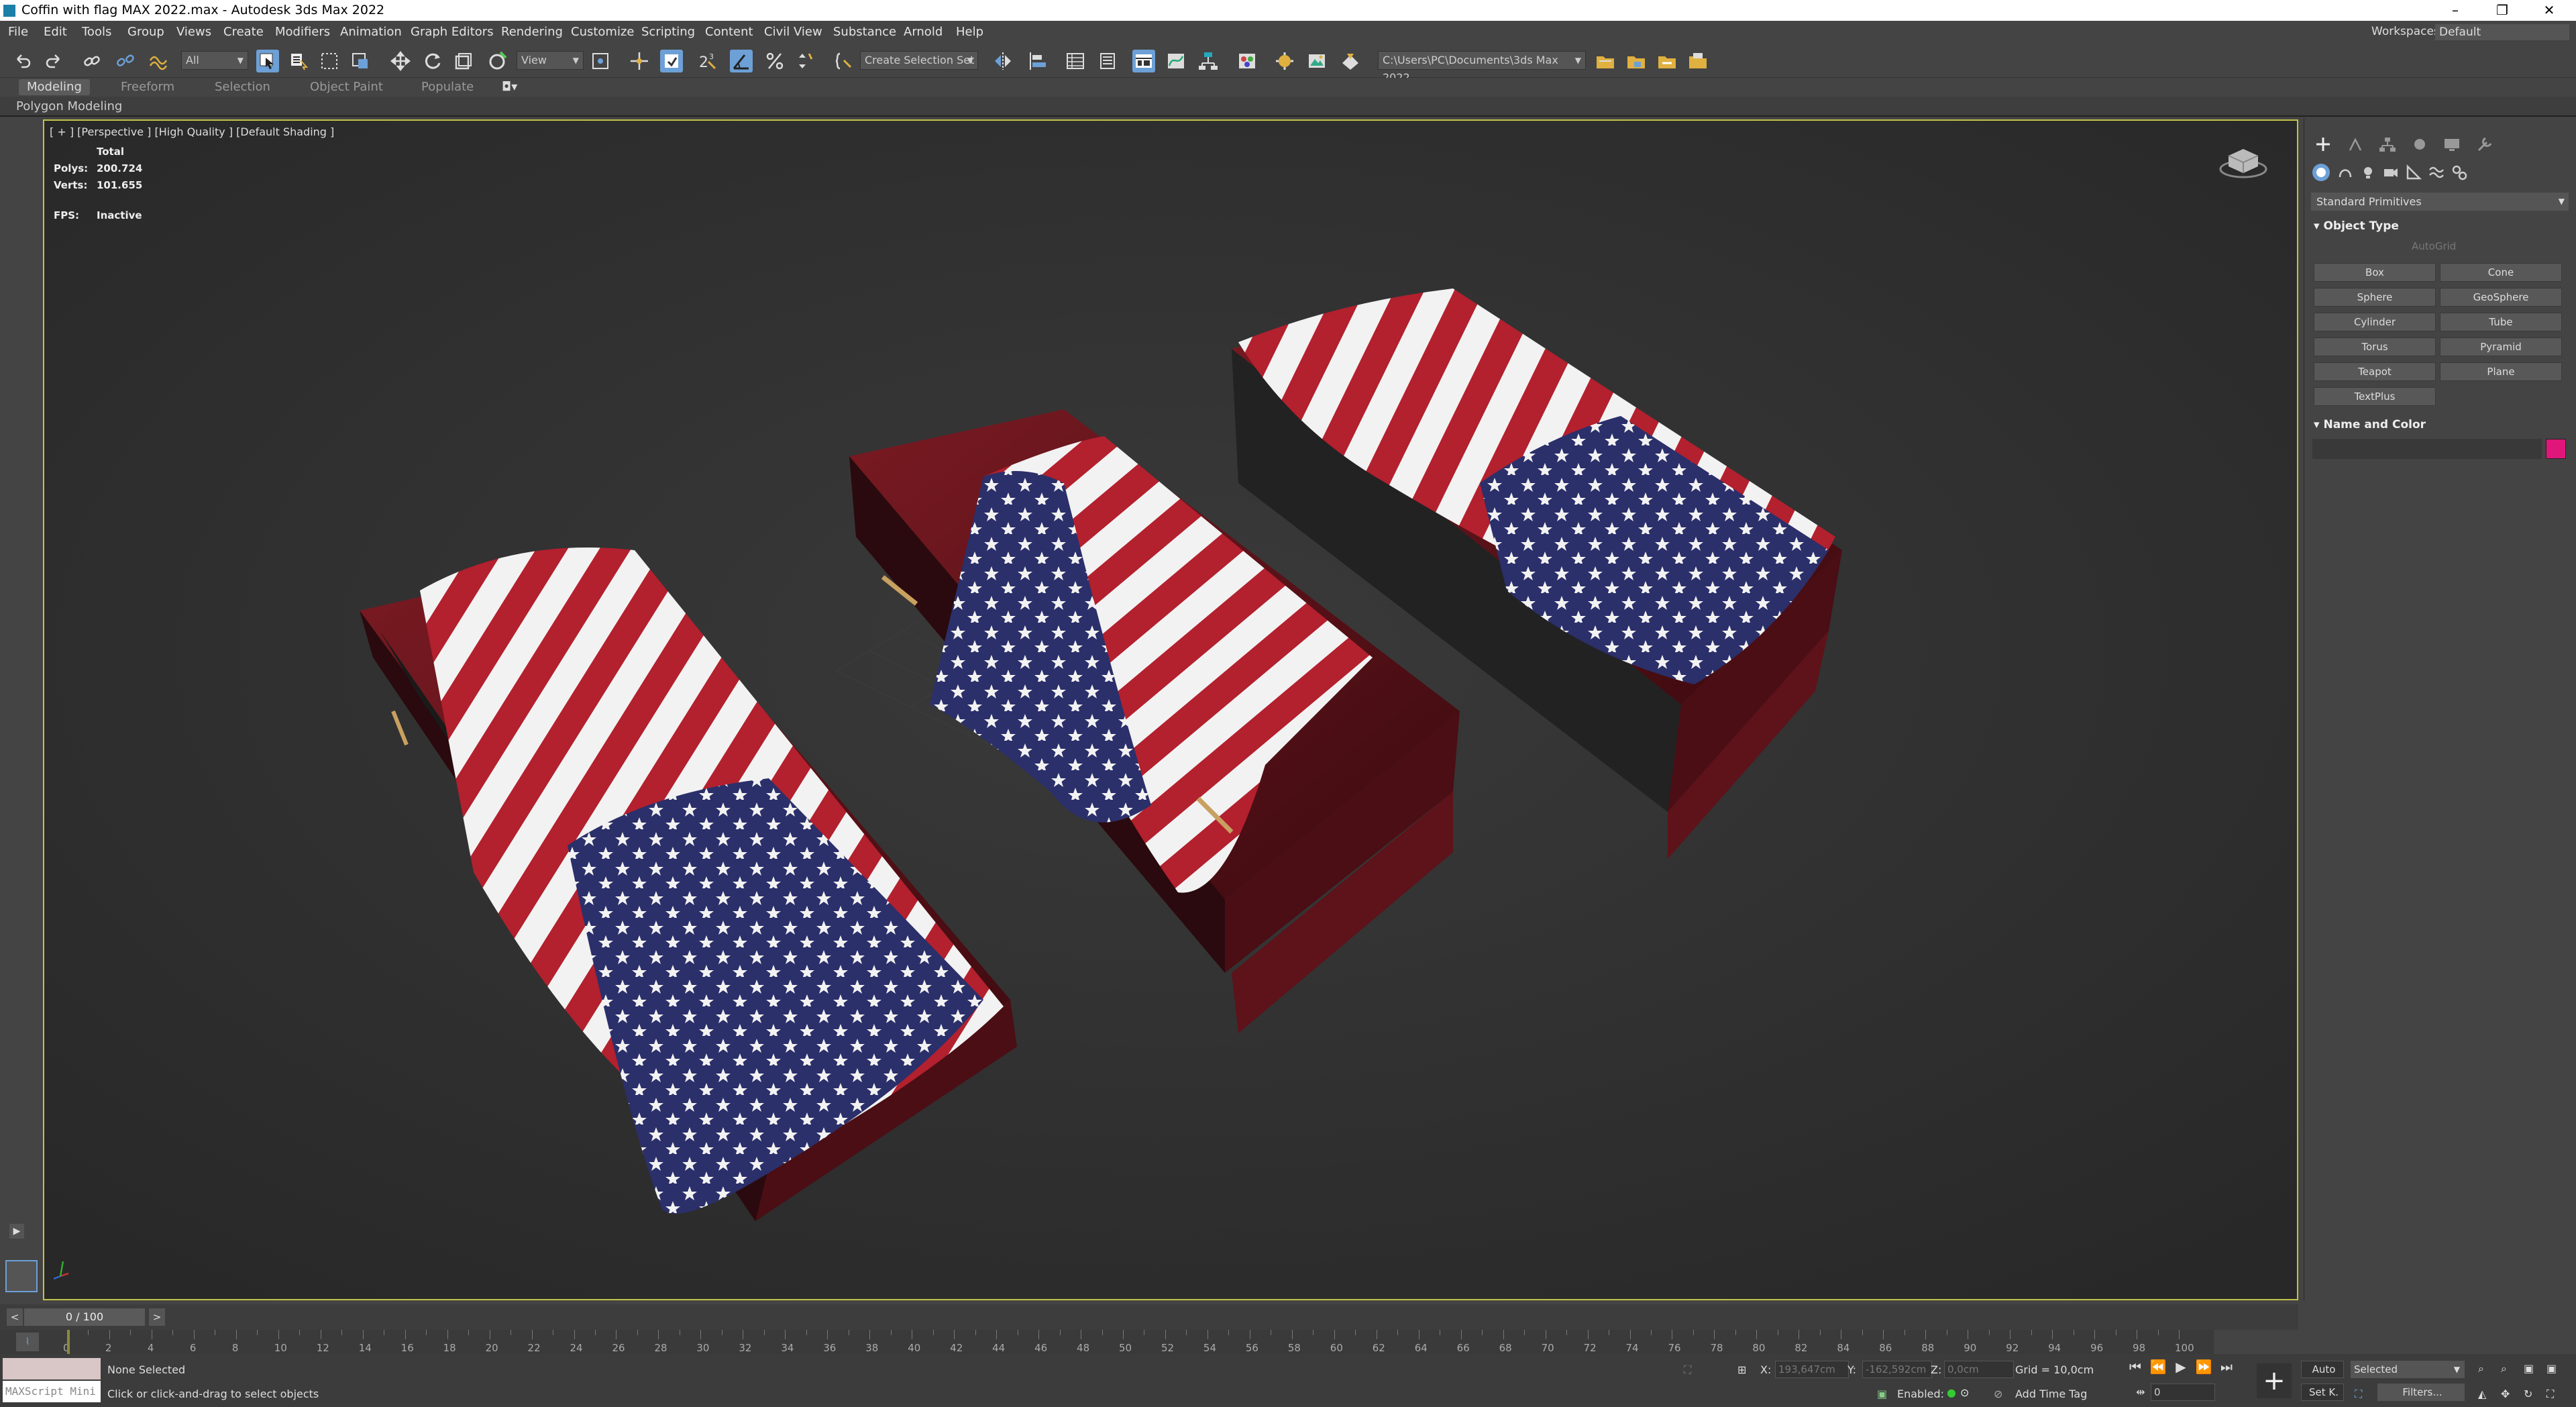 This screenshot has height=1407, width=2576. What do you see at coordinates (2322, 1369) in the screenshot?
I see `auto-key-button: Auto` at bounding box center [2322, 1369].